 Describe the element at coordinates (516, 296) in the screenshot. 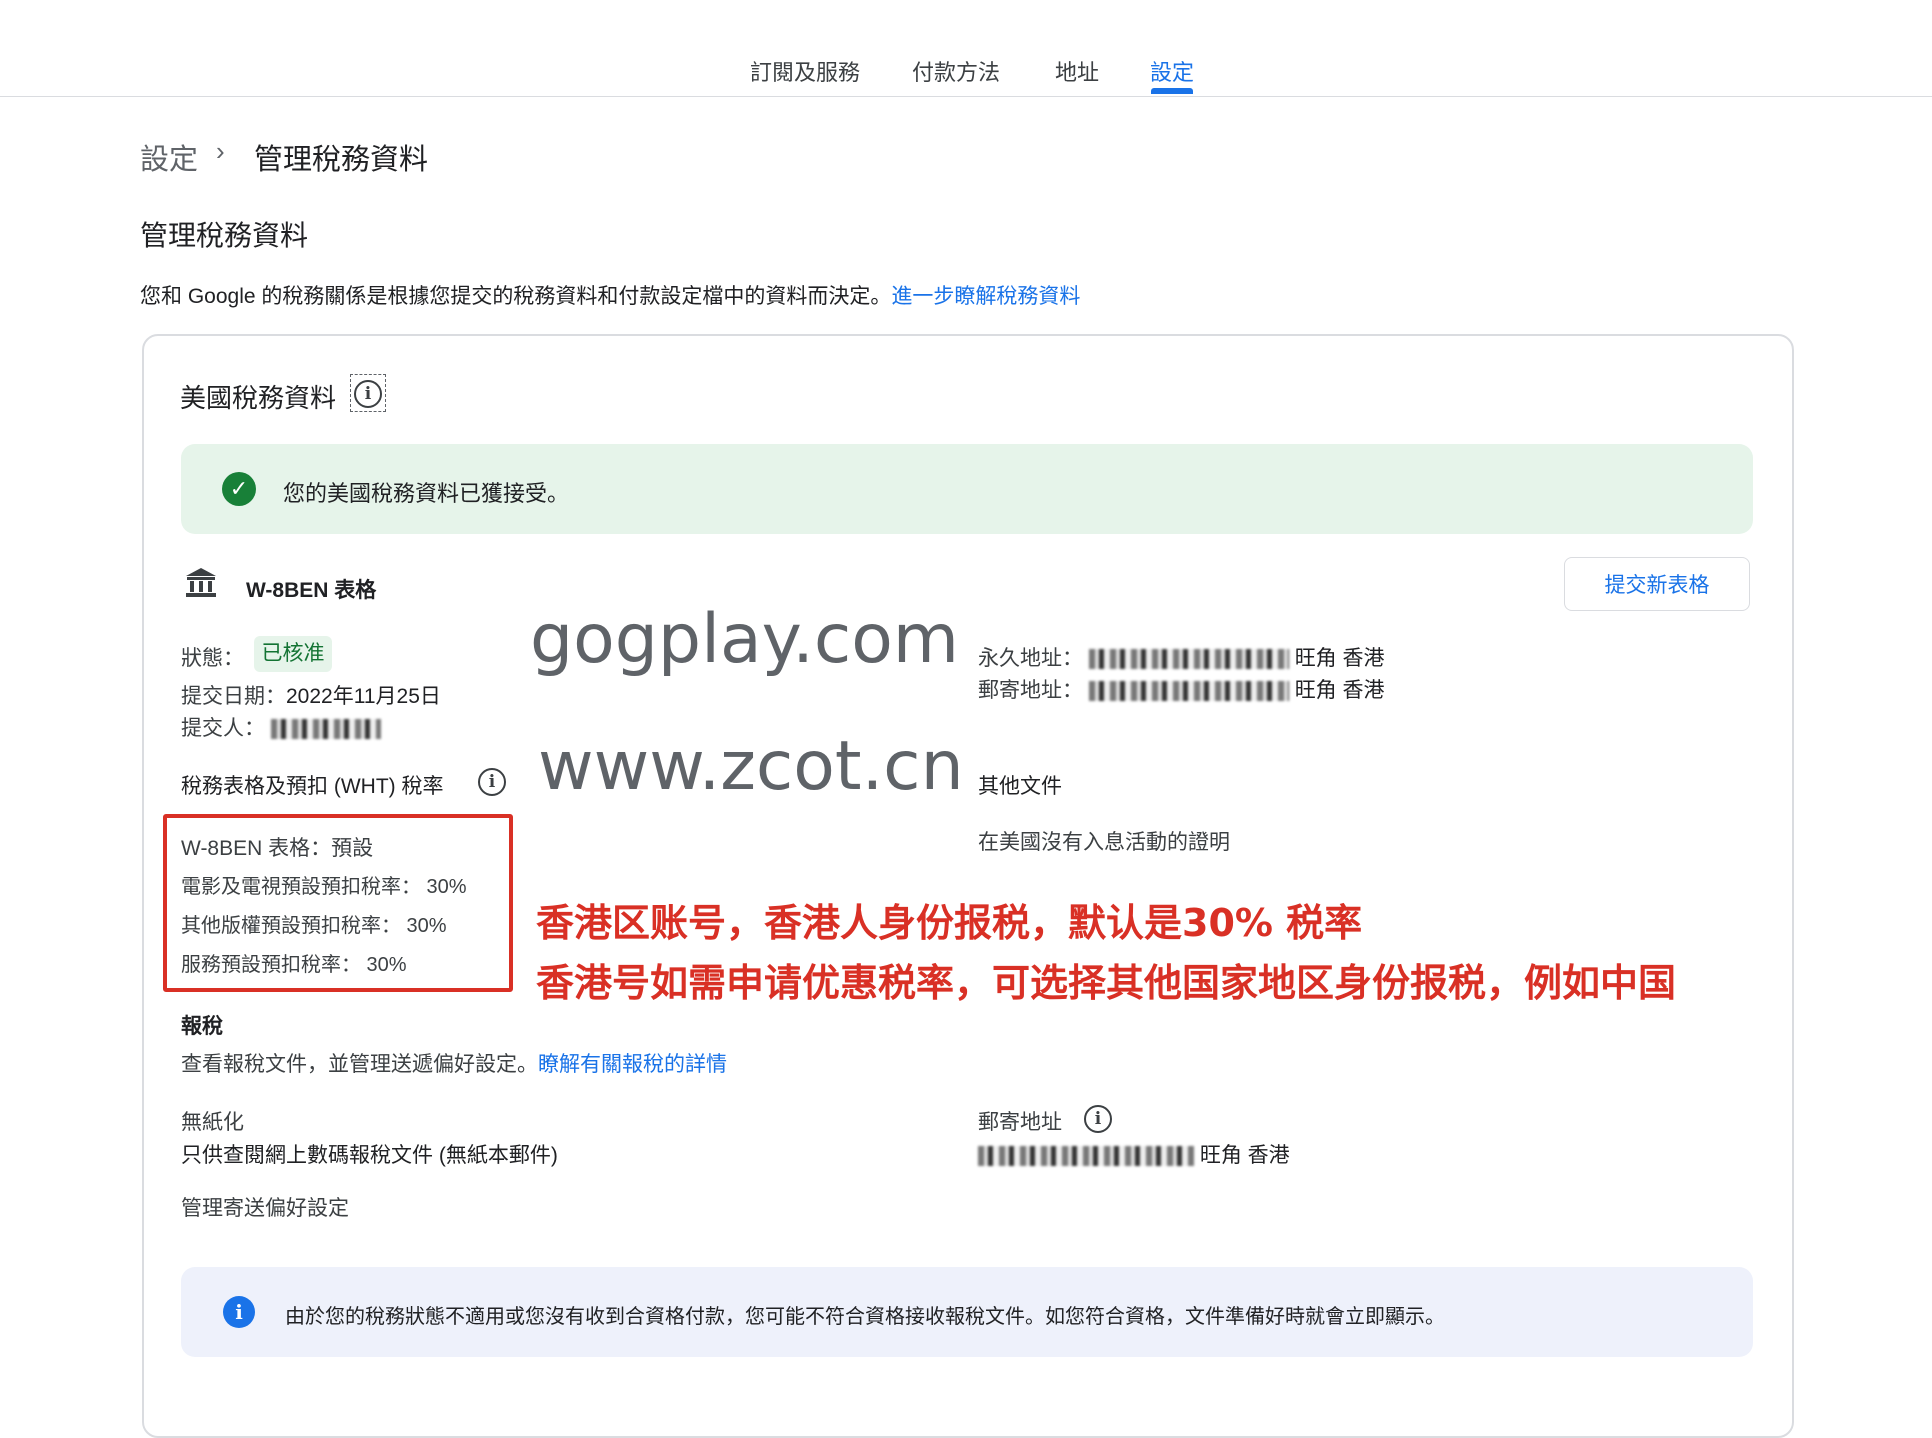

I see `description-text: 您和 Google 的稅務關係是根據您提交的稅務資料和付款設定檔中的資料而決定。` at that location.